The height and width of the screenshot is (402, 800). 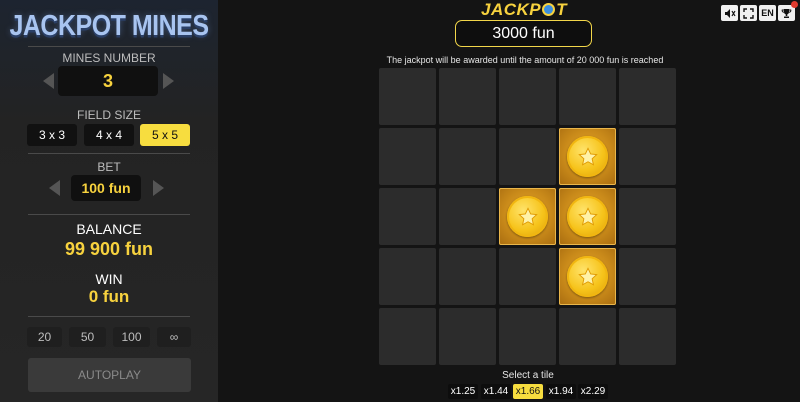 What do you see at coordinates (109, 249) in the screenshot?
I see `balance-value: 99 900 fun` at bounding box center [109, 249].